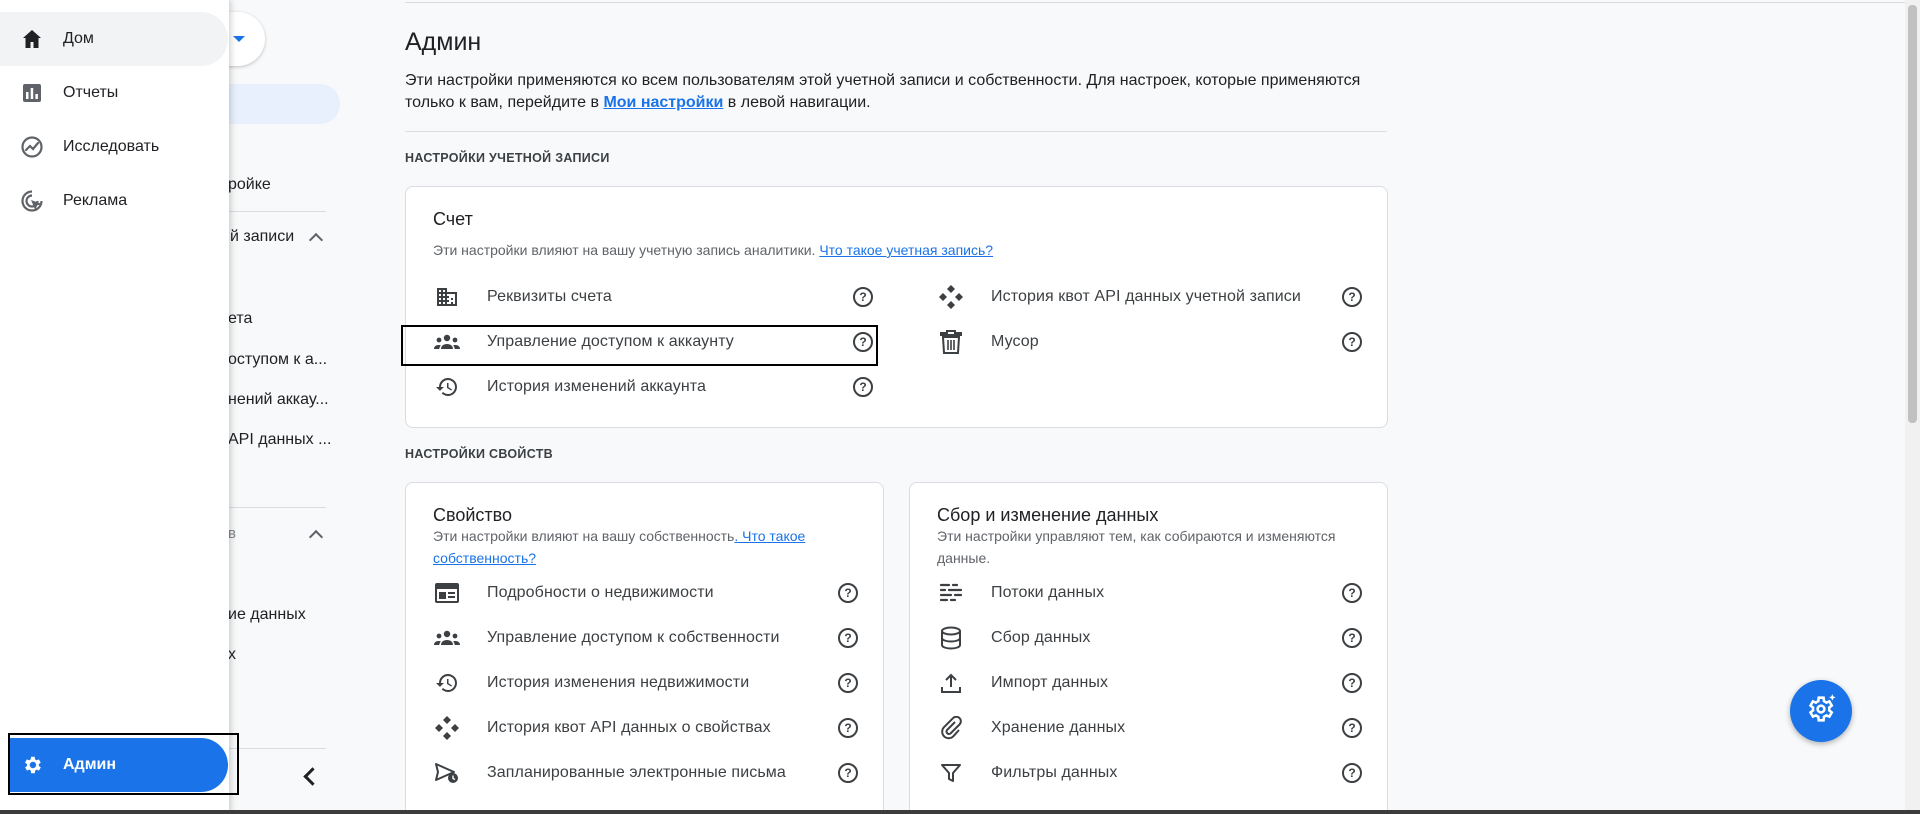 This screenshot has width=1920, height=814. I want to click on row-label: Подробности о недвижимости, so click(600, 592).